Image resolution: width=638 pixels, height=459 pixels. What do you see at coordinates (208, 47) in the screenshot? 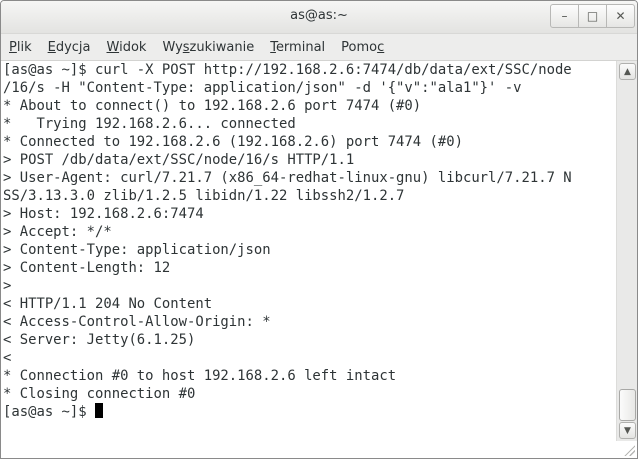
I see `menu-wyszukiwanie: Wyszukiwanie` at bounding box center [208, 47].